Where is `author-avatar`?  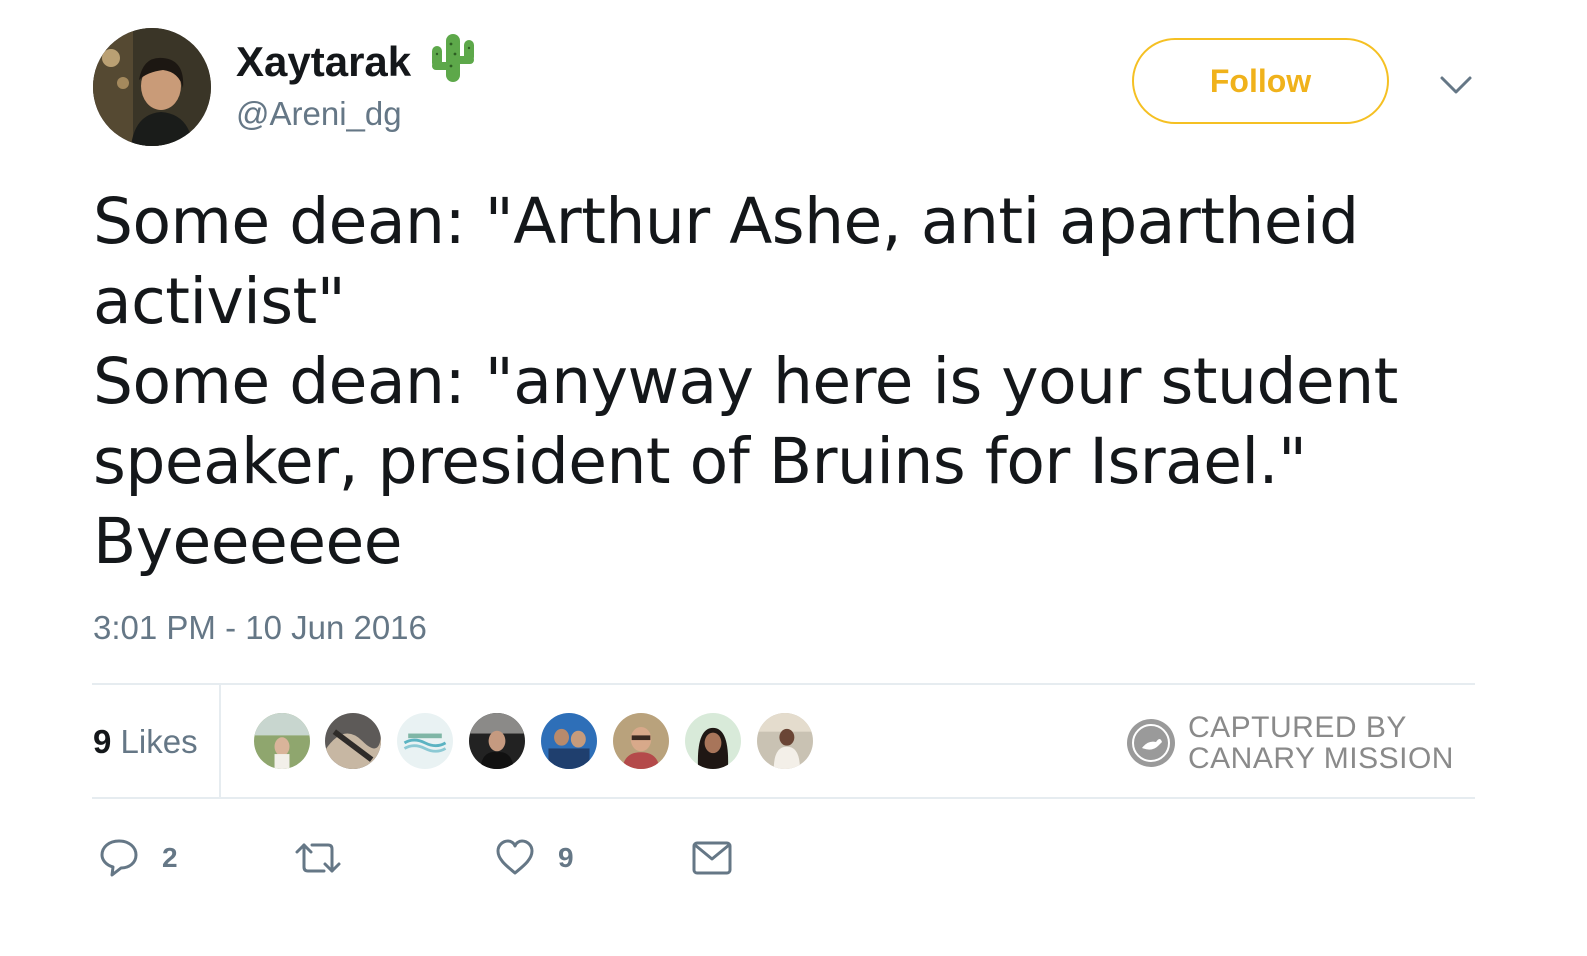 author-avatar is located at coordinates (152, 87).